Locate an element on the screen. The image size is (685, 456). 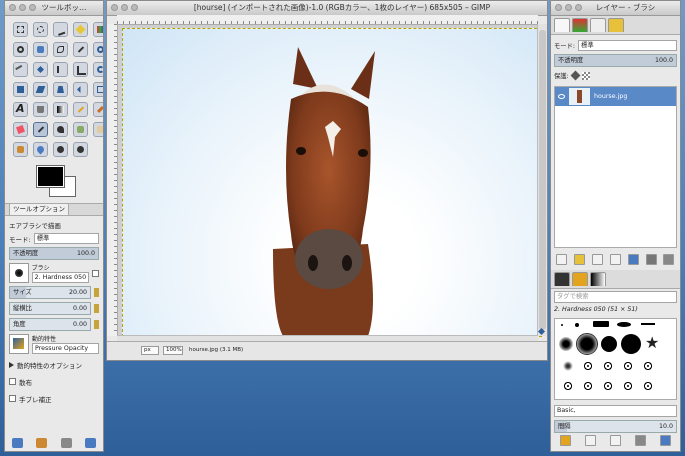
size-slider: サイズ 20.00 is located at coordinates (50, 292).